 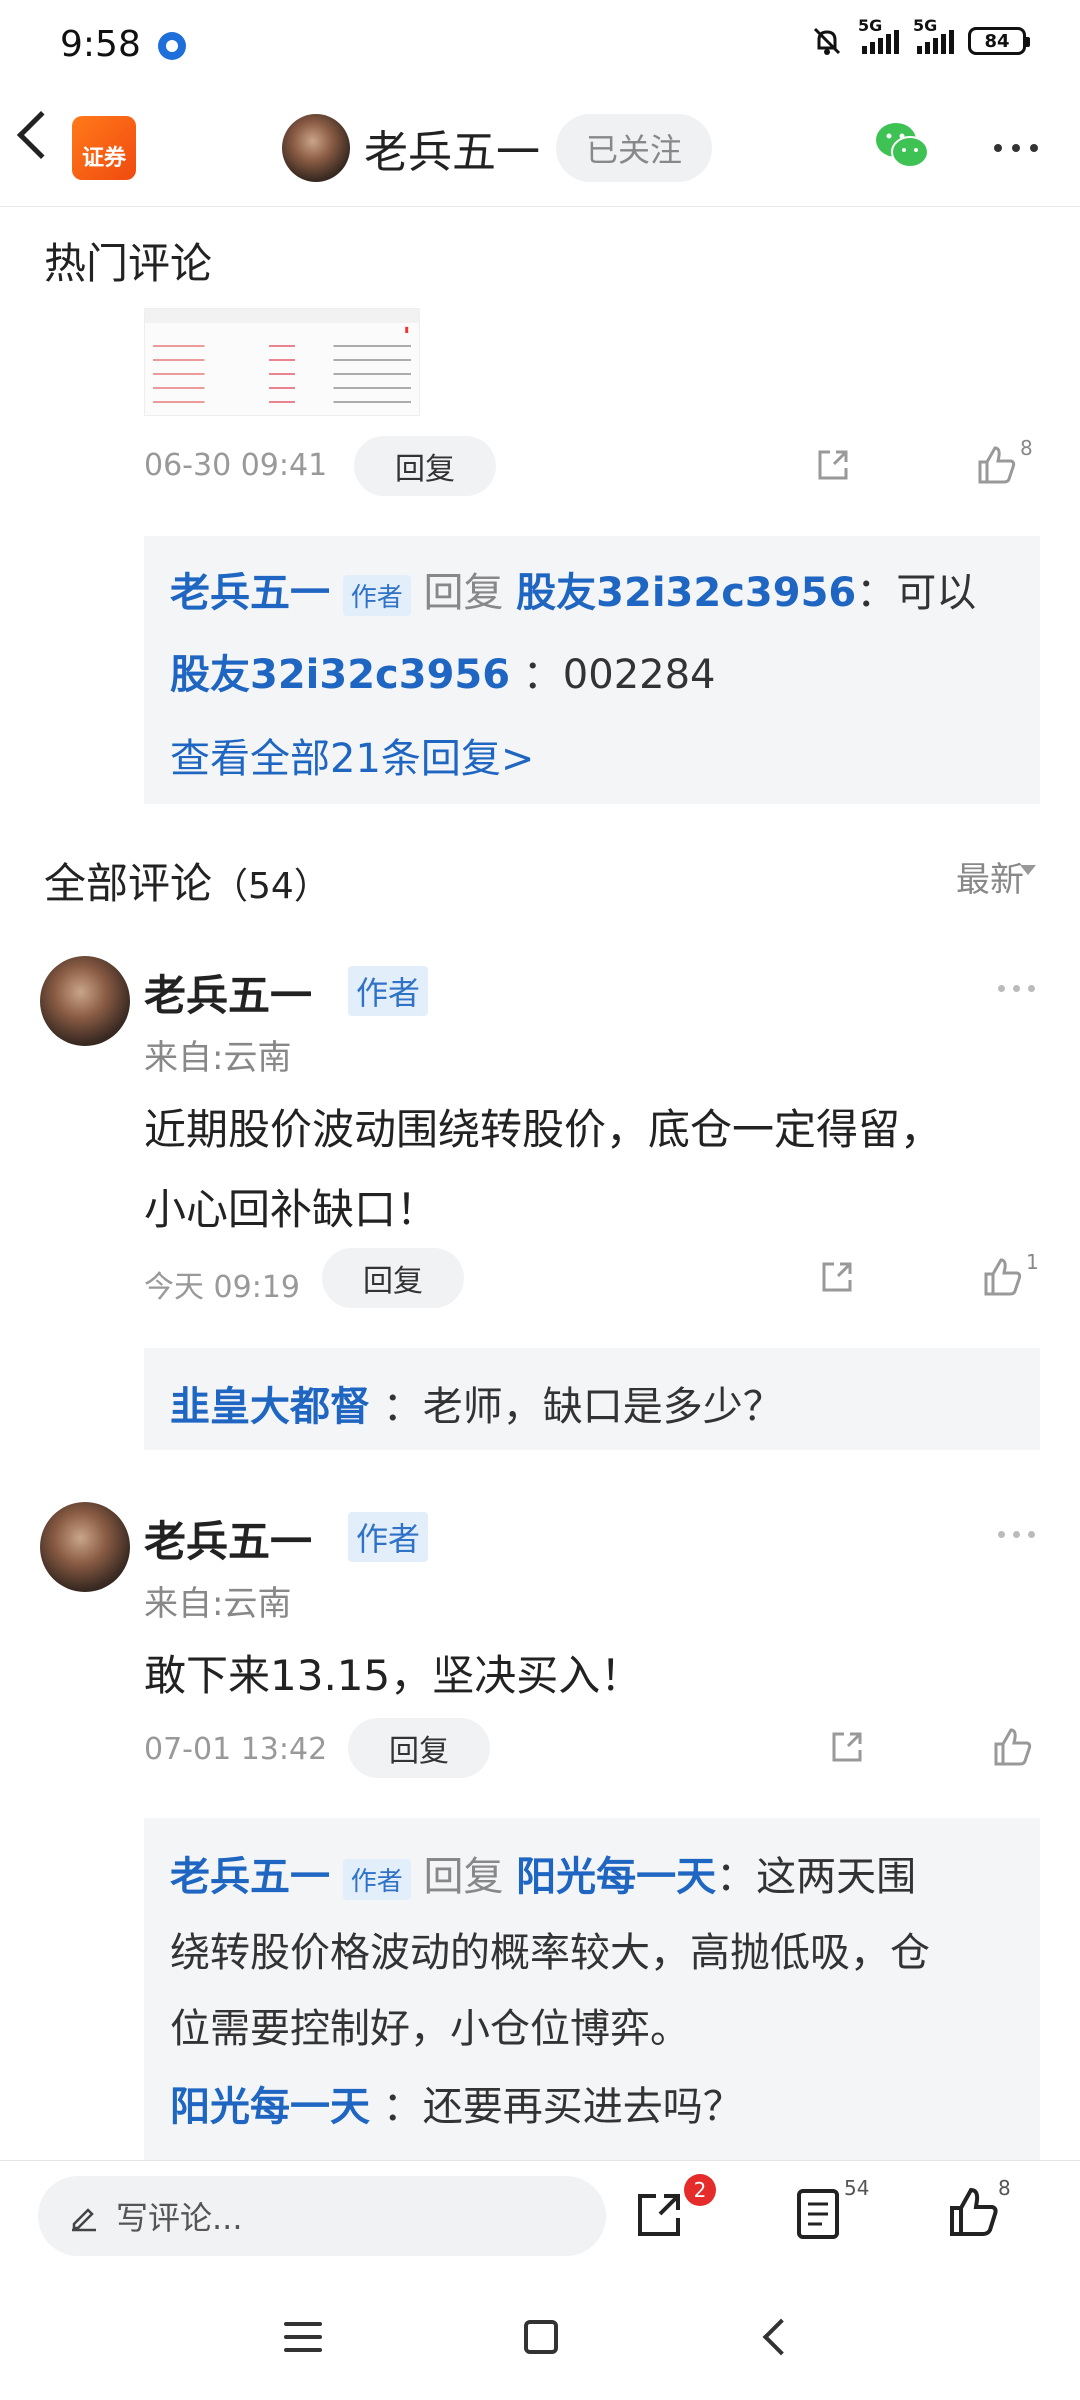 What do you see at coordinates (999, 41) in the screenshot?
I see `battery-icon: 84` at bounding box center [999, 41].